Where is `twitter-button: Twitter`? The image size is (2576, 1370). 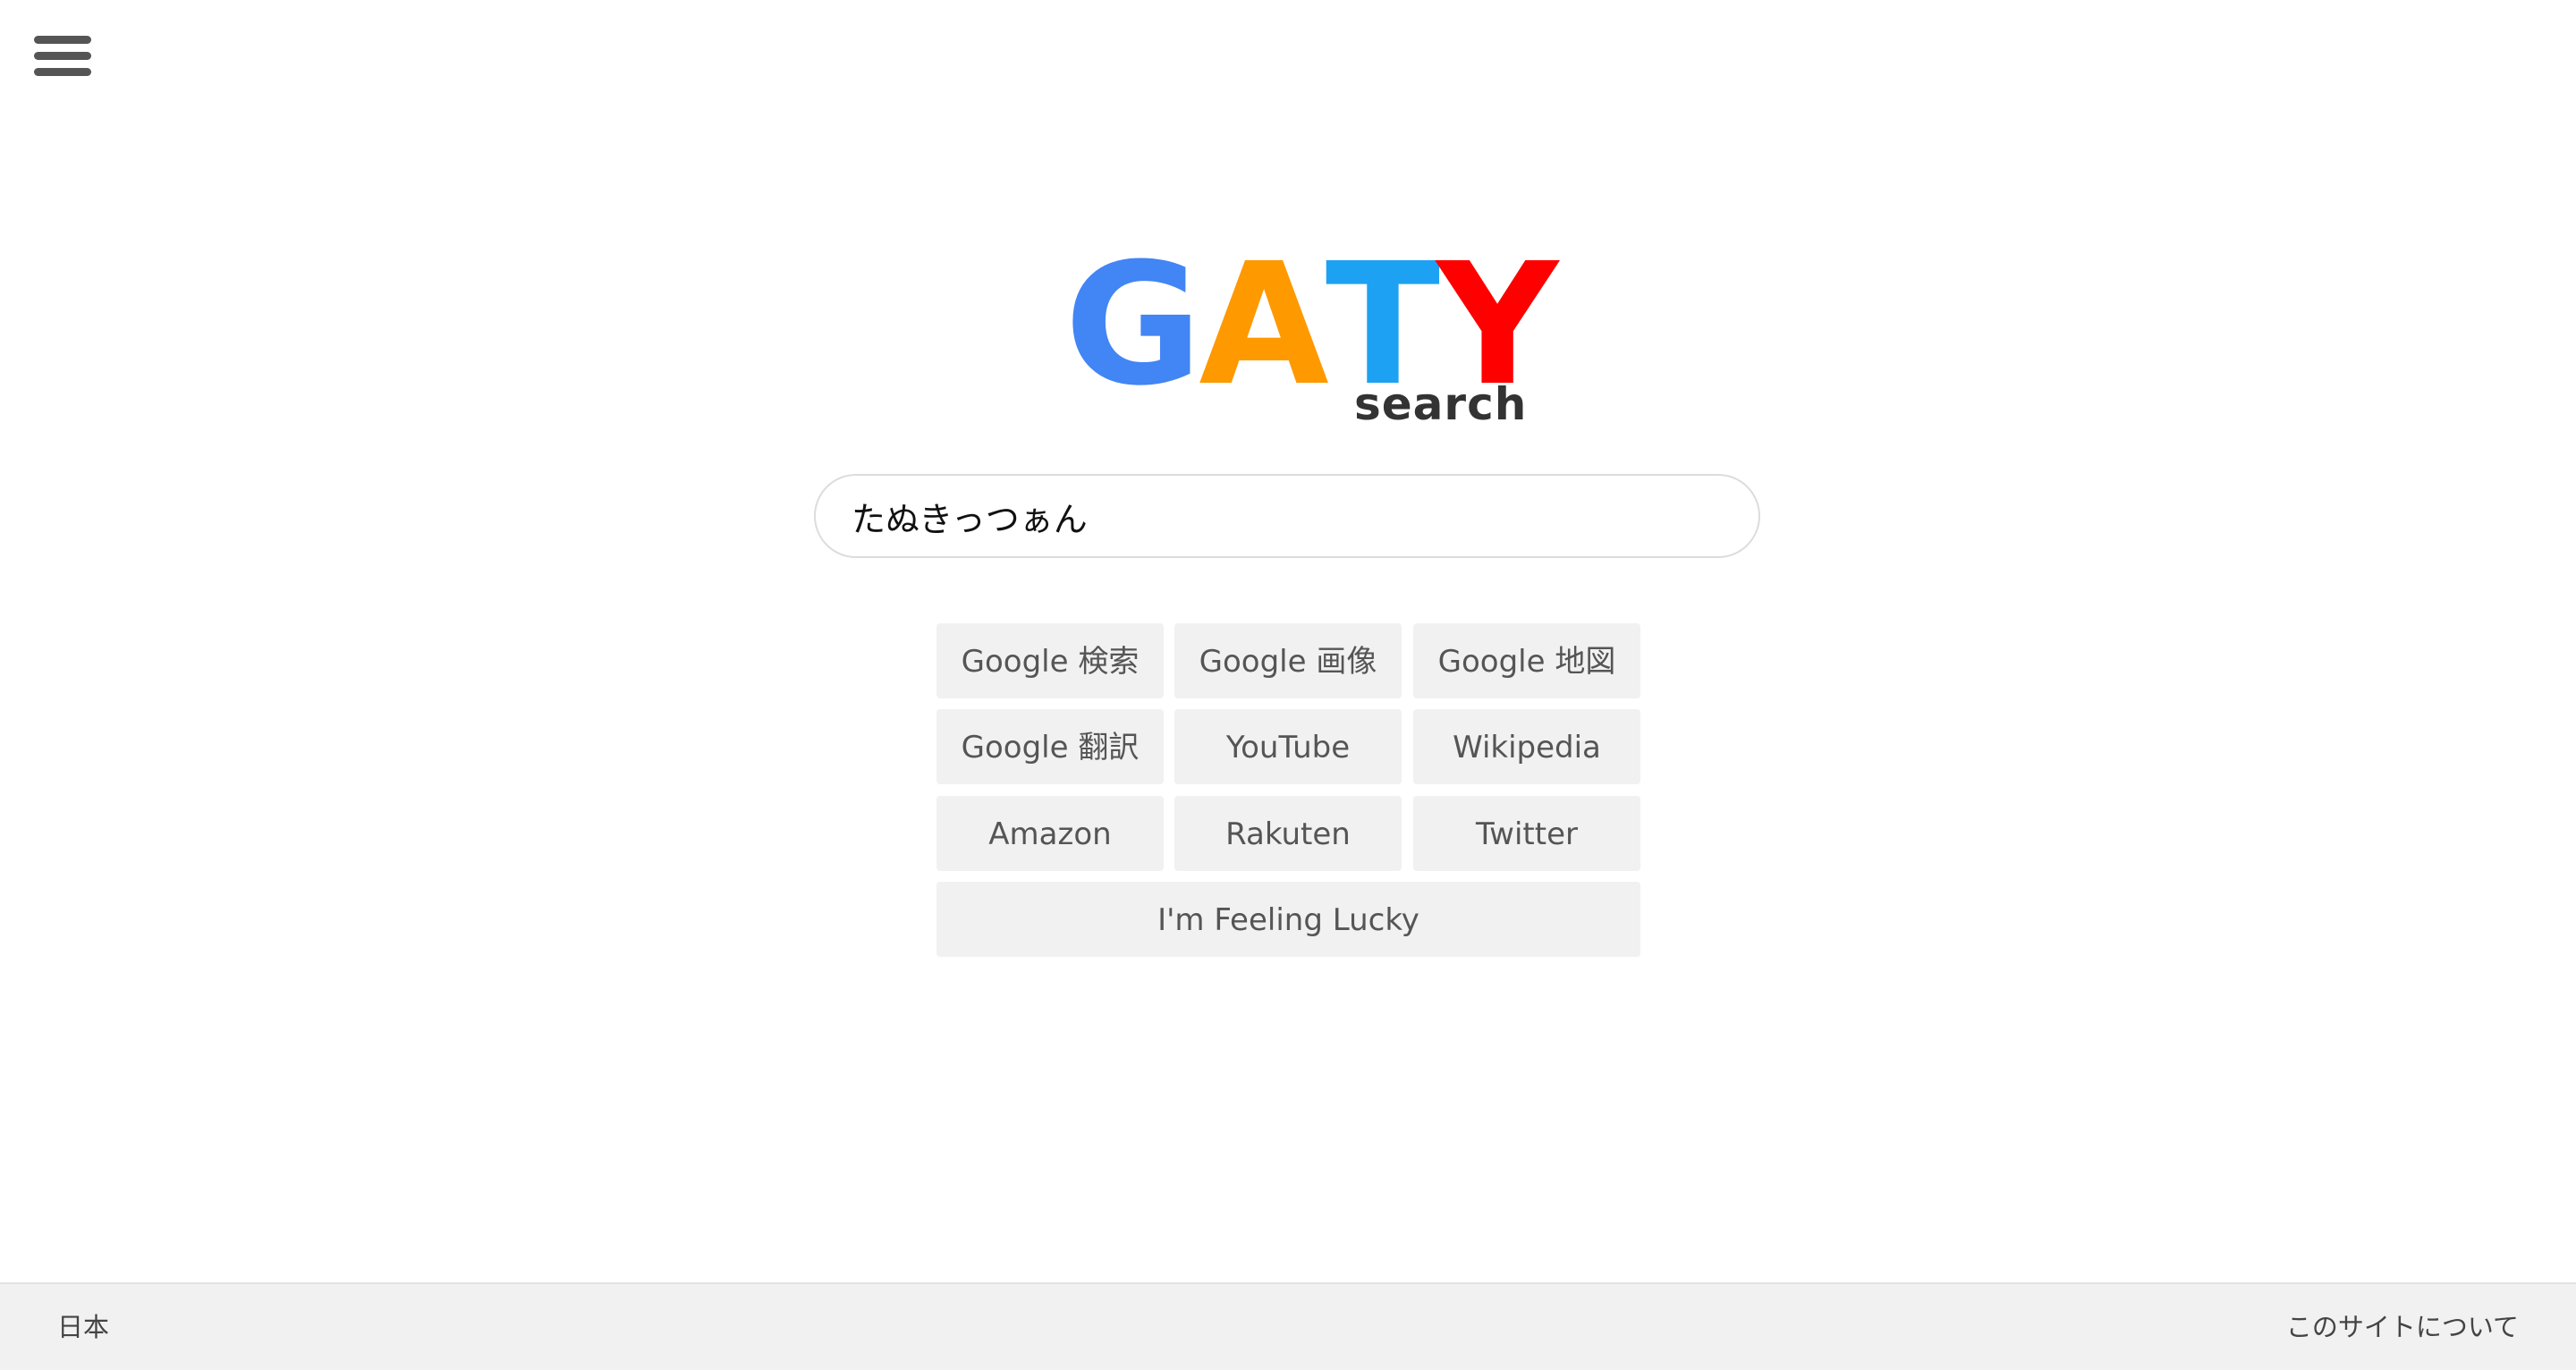 twitter-button: Twitter is located at coordinates (1526, 833).